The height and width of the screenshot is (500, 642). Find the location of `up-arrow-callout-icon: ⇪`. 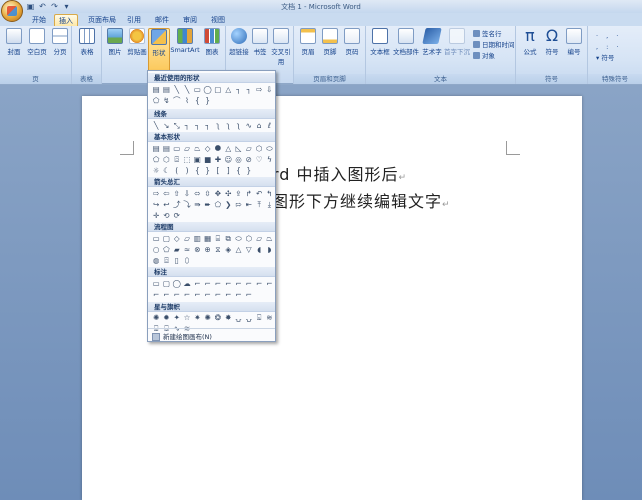

up-arrow-callout-icon: ⇪ is located at coordinates (238, 193).